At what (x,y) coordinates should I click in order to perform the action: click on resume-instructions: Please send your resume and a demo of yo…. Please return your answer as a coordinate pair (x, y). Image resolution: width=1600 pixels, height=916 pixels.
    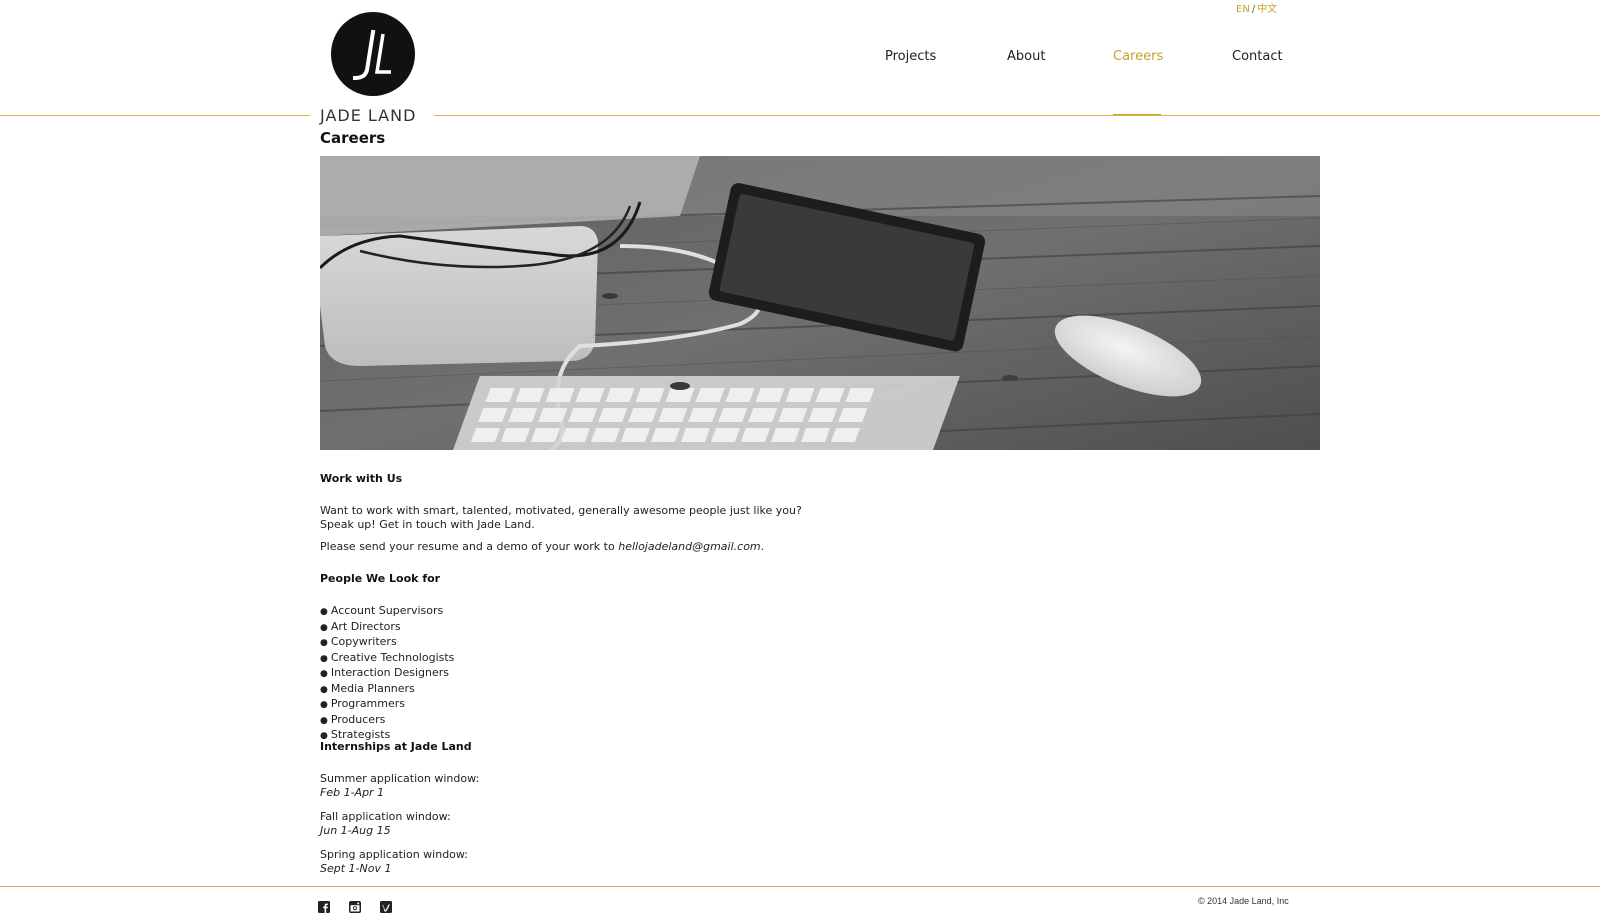
    Looking at the image, I should click on (542, 547).